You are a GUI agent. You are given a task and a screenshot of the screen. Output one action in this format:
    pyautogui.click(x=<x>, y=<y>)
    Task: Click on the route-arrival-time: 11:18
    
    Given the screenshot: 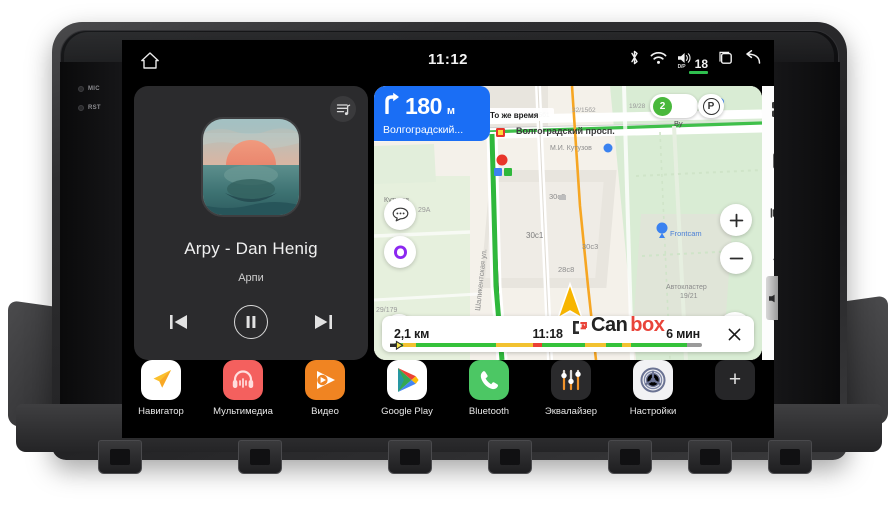 What is the action you would take?
    pyautogui.click(x=547, y=334)
    